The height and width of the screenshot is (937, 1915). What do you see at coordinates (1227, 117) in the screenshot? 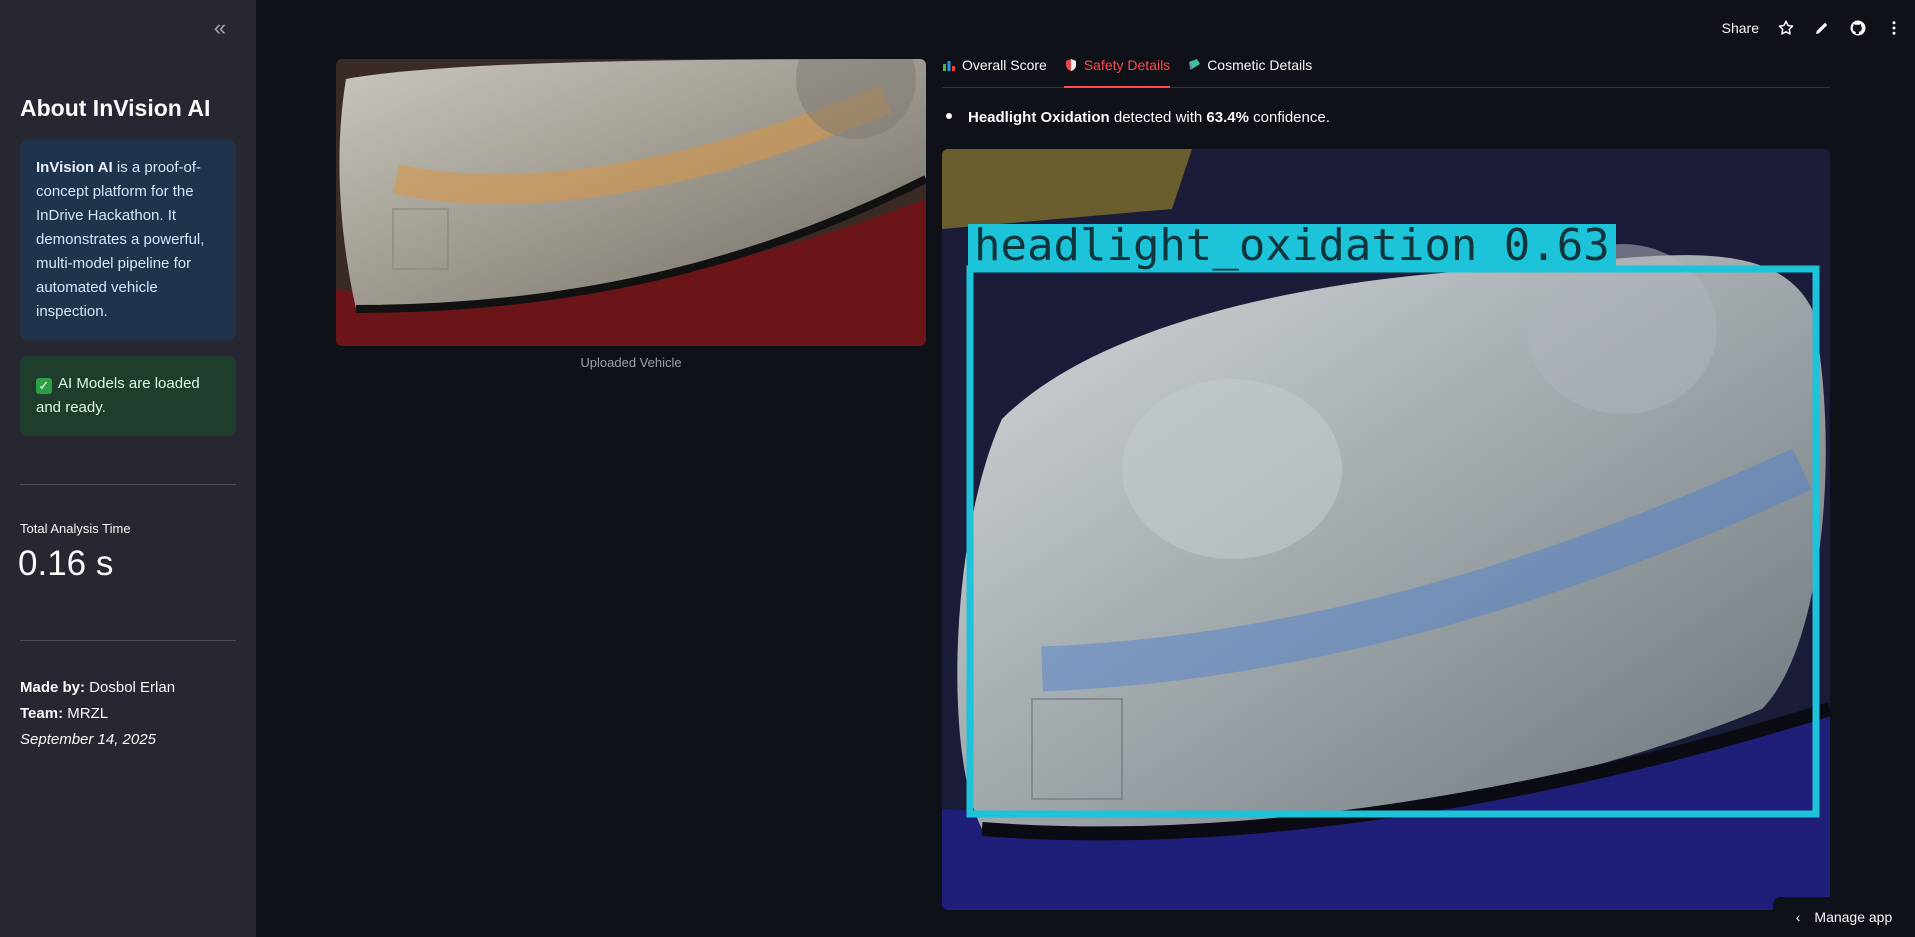
I see `confidence-value: 63.4%` at bounding box center [1227, 117].